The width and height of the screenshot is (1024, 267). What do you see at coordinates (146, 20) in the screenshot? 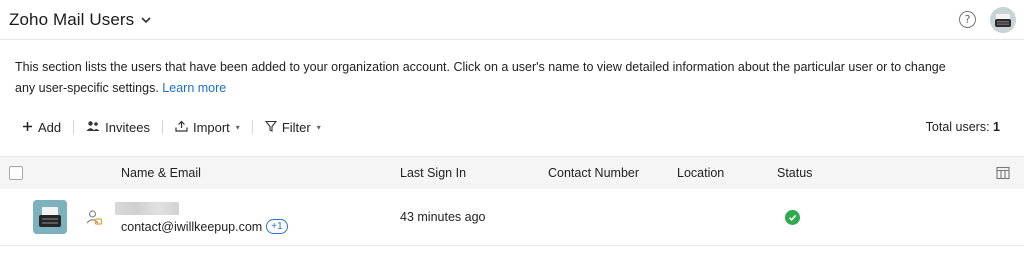
I see `chevron-down-icon` at bounding box center [146, 20].